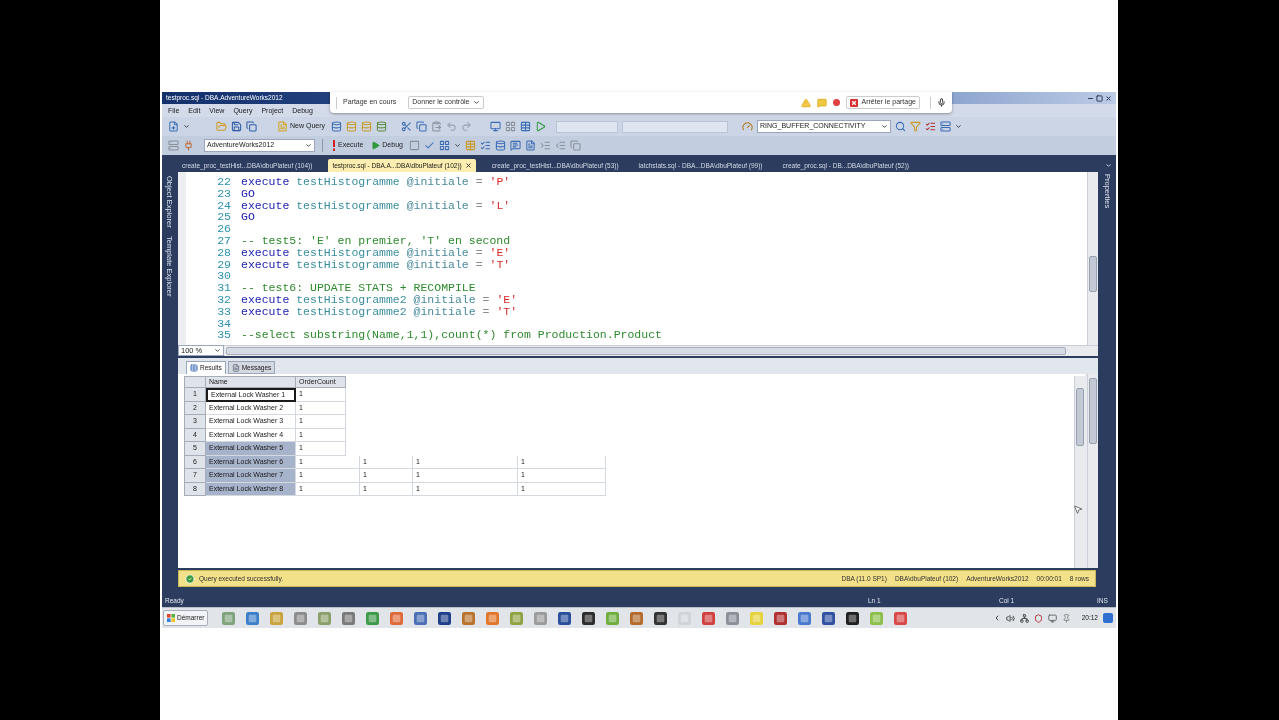 This screenshot has height=720, width=1279. What do you see at coordinates (821, 102) in the screenshot?
I see `chat-icon` at bounding box center [821, 102].